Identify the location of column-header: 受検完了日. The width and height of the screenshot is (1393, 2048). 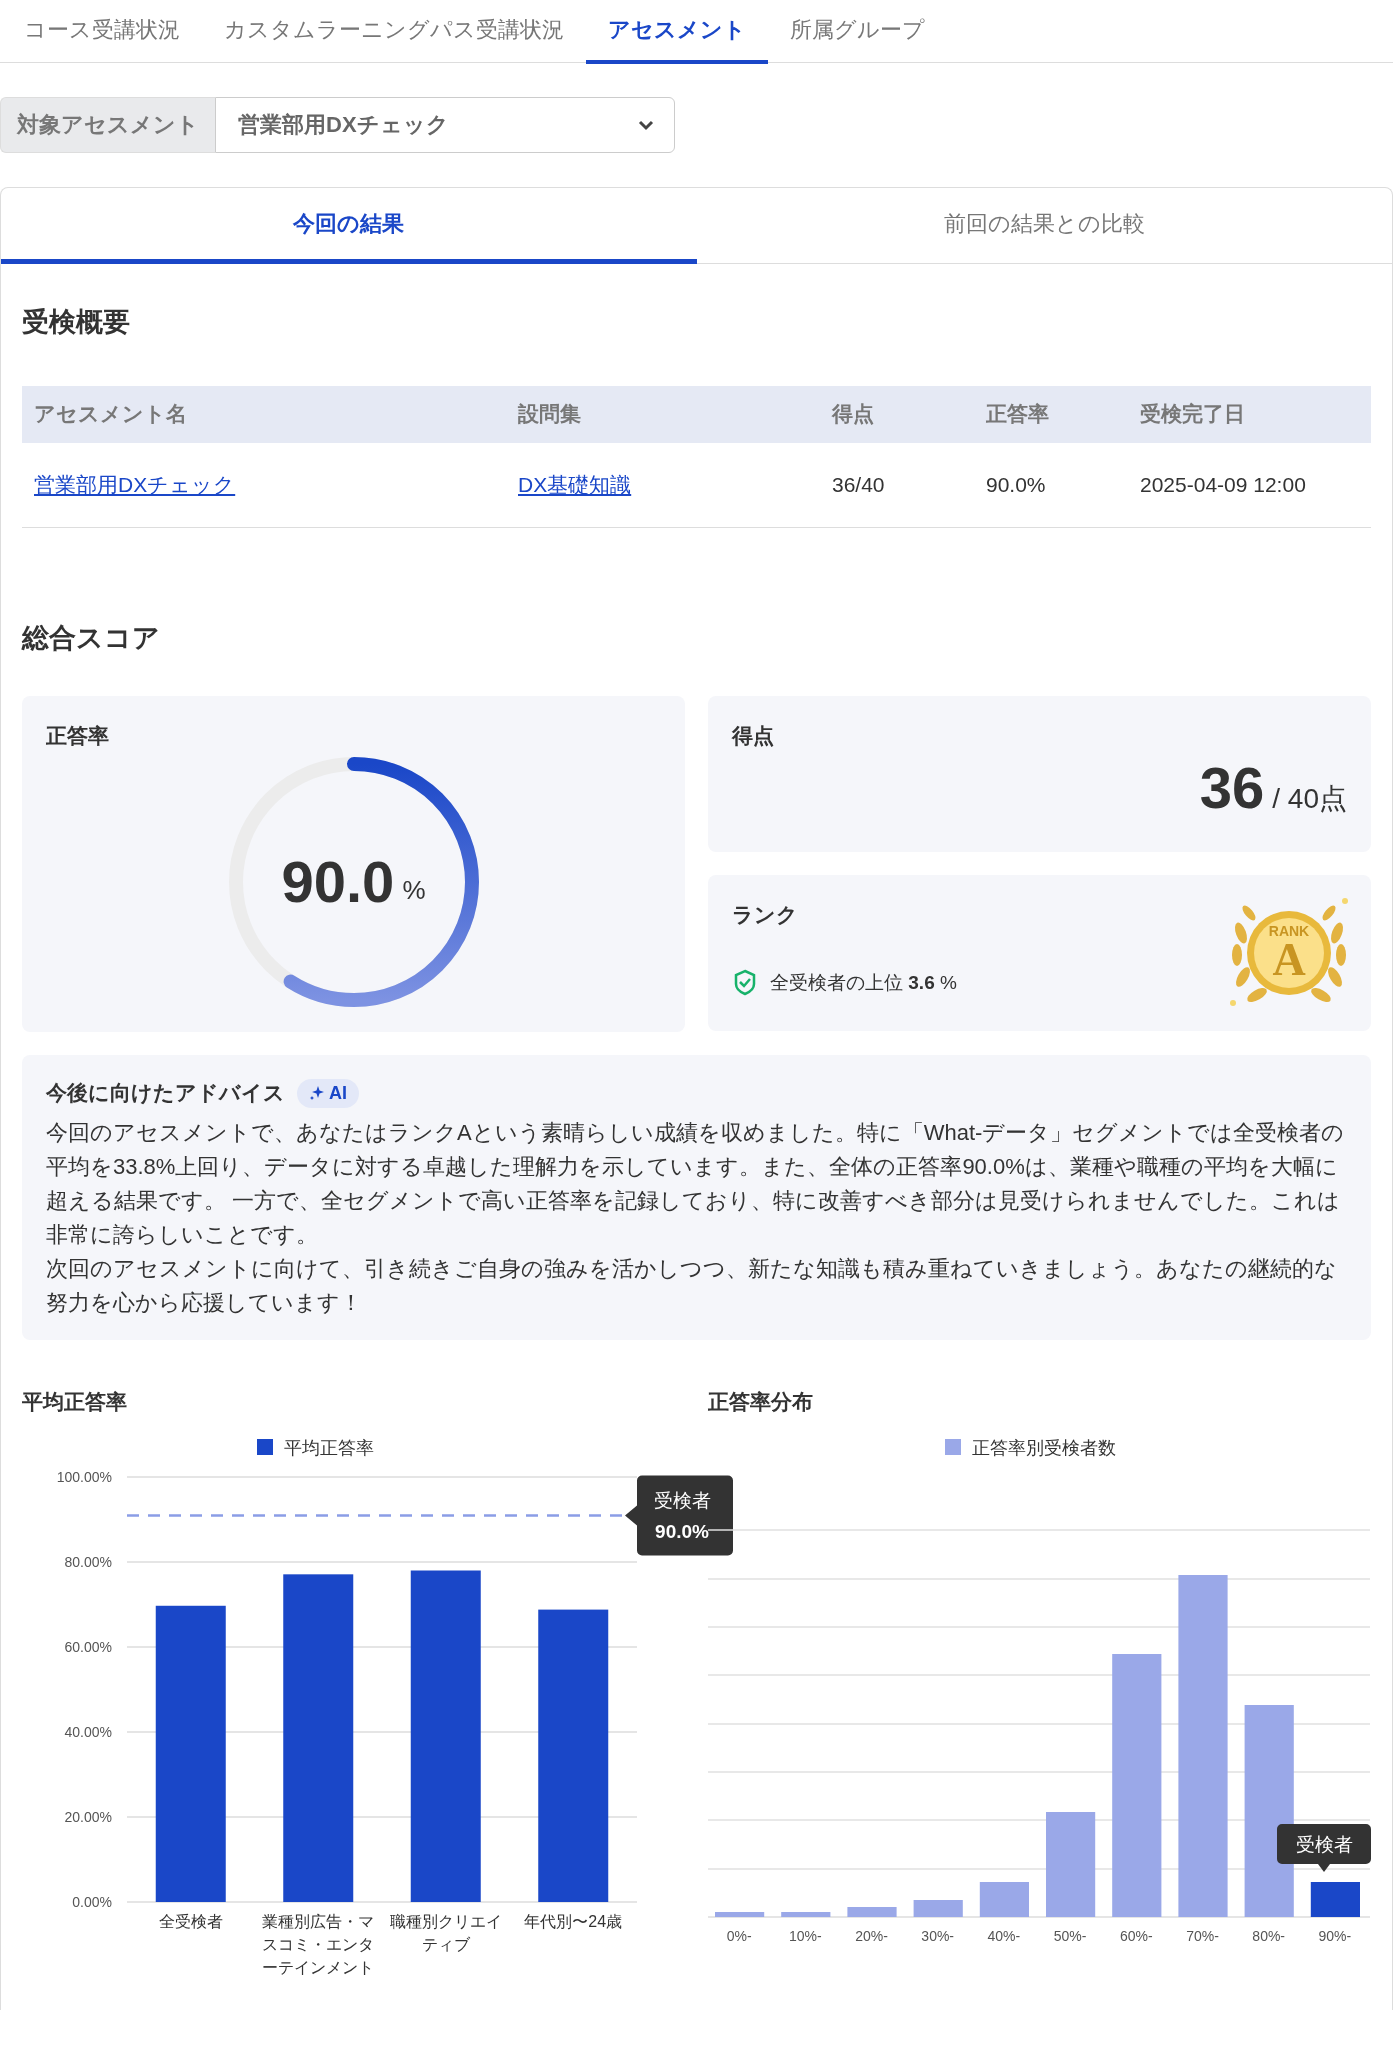
(1192, 413).